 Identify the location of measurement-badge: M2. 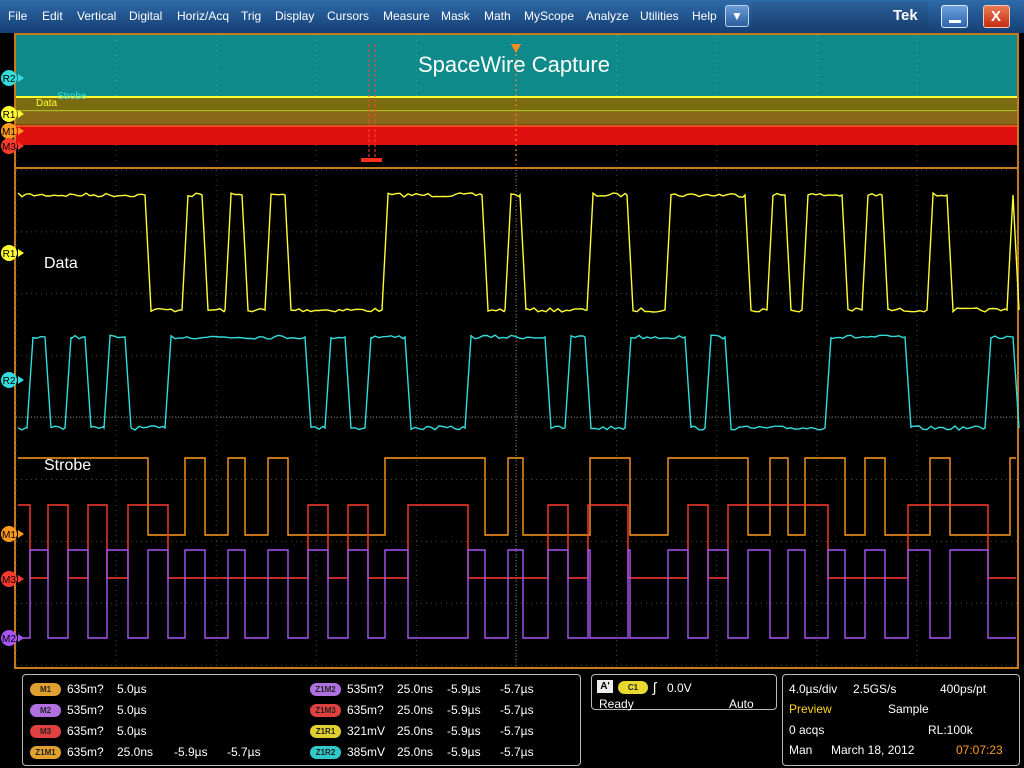
(45, 710).